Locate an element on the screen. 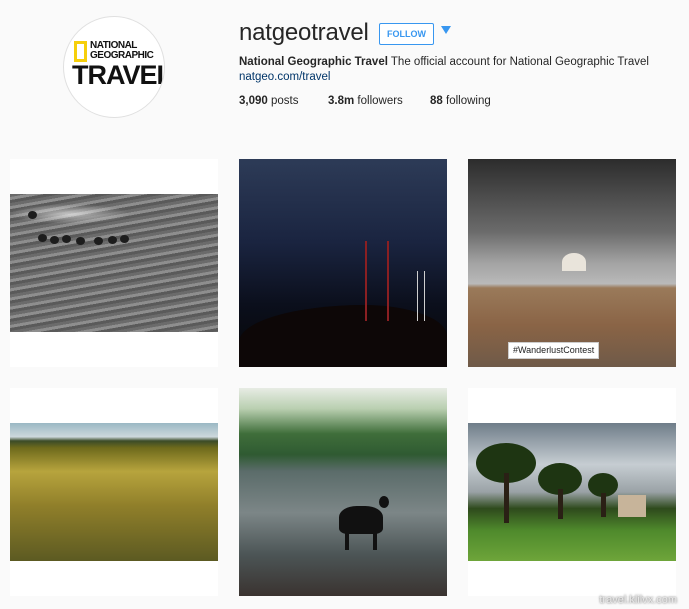 This screenshot has height=609, width=689. posts-stat: 3,090 posts is located at coordinates (268, 101).